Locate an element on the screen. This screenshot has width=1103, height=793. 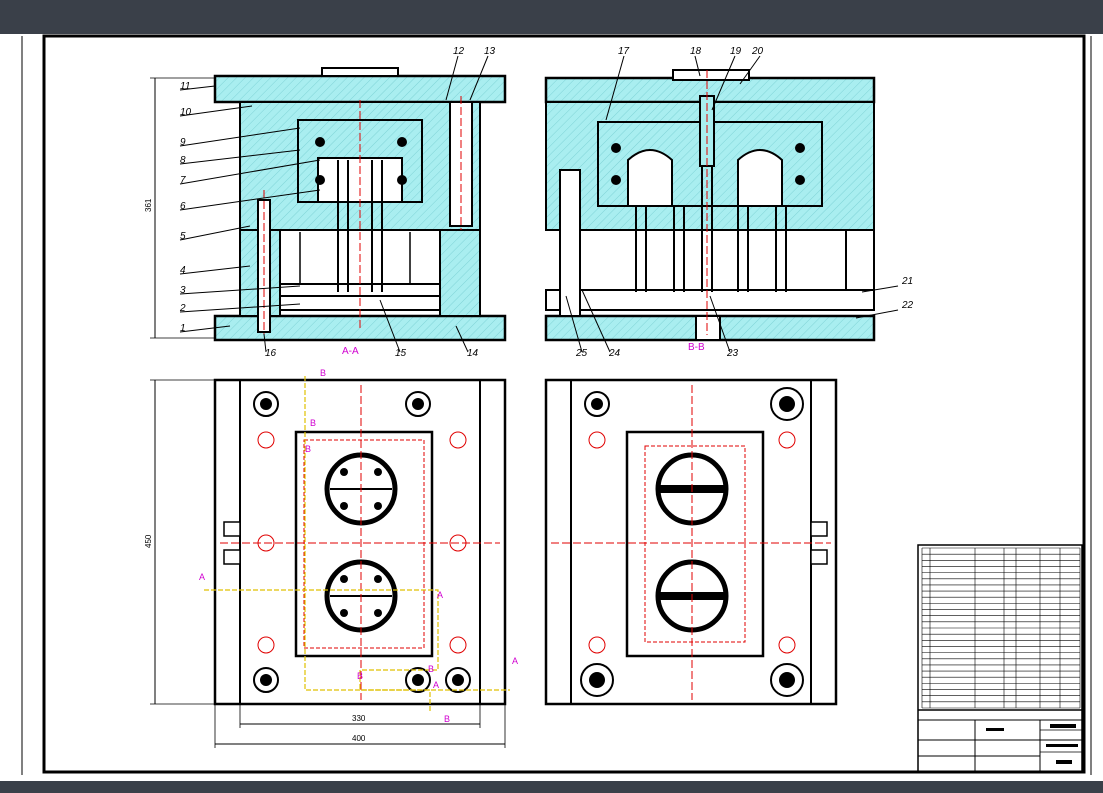
part-label: 3 is located at coordinates (183, 290).